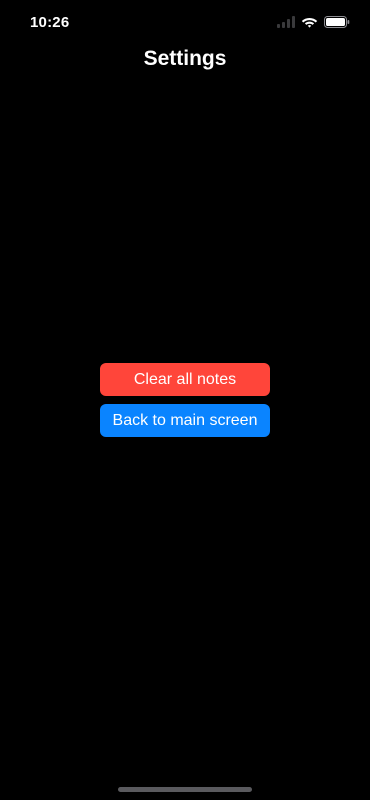  What do you see at coordinates (185, 22) in the screenshot?
I see `status-bar: 10:26` at bounding box center [185, 22].